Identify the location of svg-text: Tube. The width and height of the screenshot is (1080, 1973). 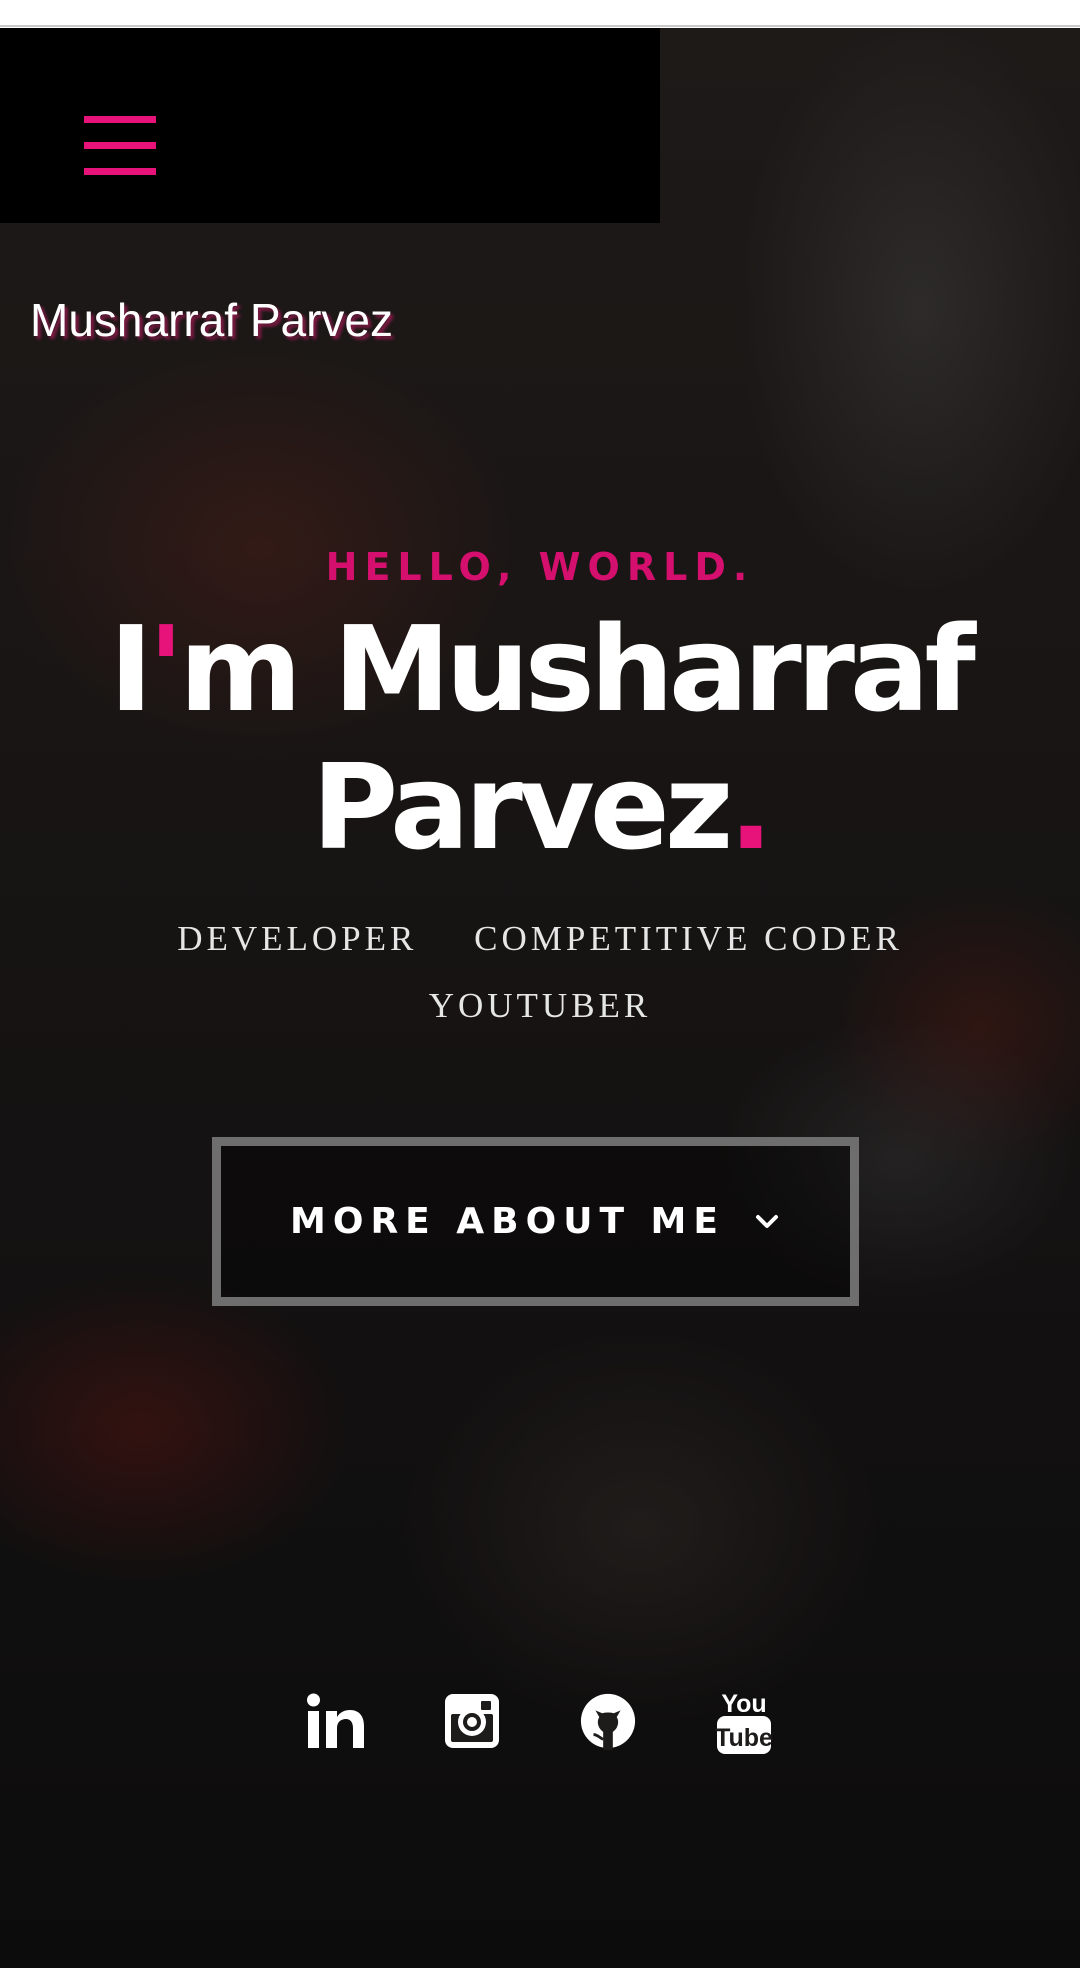
(744, 1738).